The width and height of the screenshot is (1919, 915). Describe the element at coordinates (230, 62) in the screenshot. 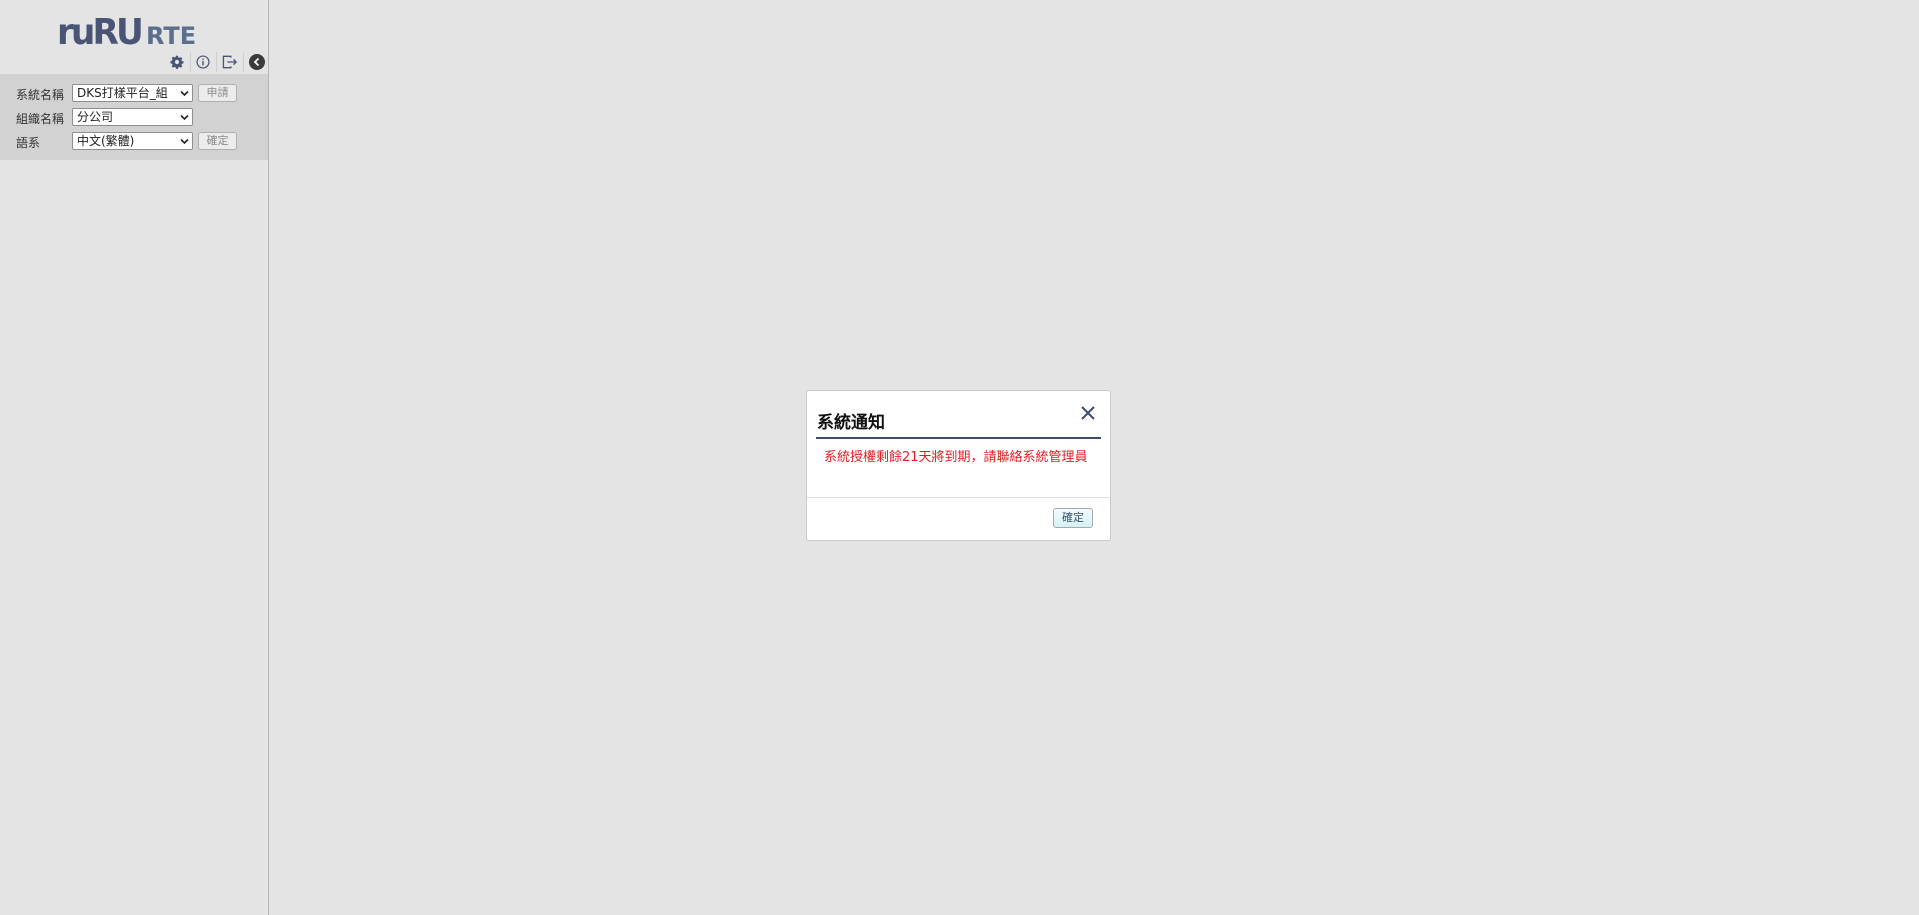

I see `logout-icon` at that location.